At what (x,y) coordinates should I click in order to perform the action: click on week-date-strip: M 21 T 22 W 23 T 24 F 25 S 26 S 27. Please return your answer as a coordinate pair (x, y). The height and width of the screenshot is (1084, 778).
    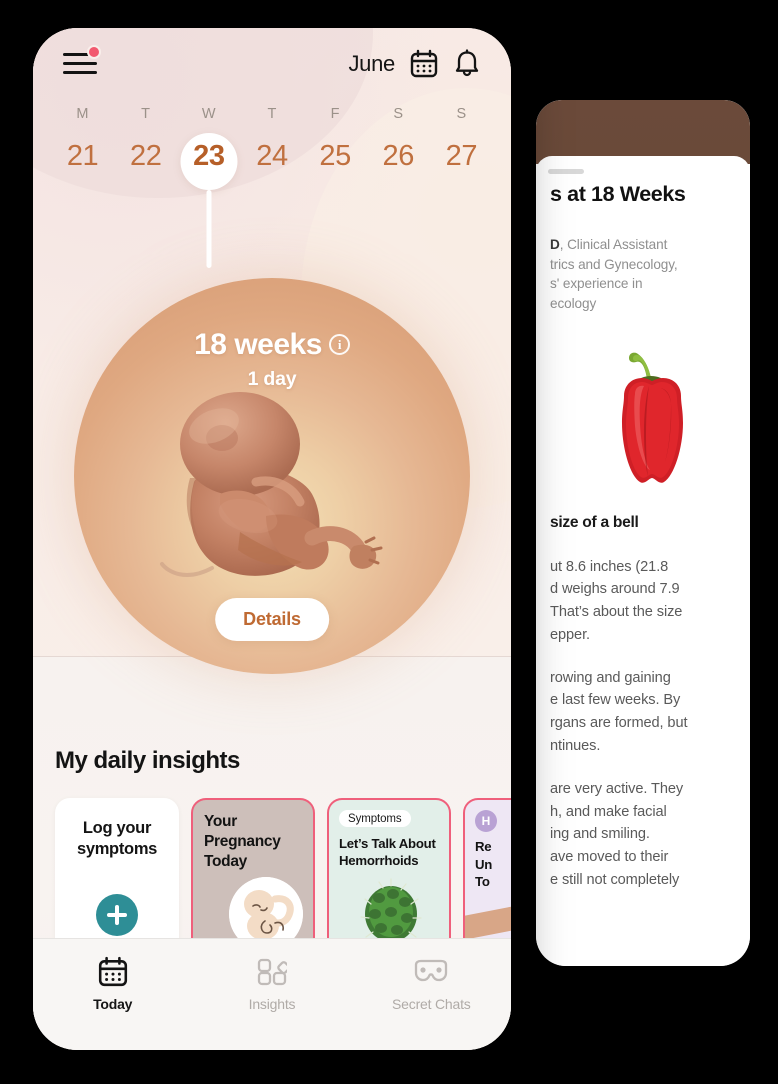
    Looking at the image, I should click on (272, 187).